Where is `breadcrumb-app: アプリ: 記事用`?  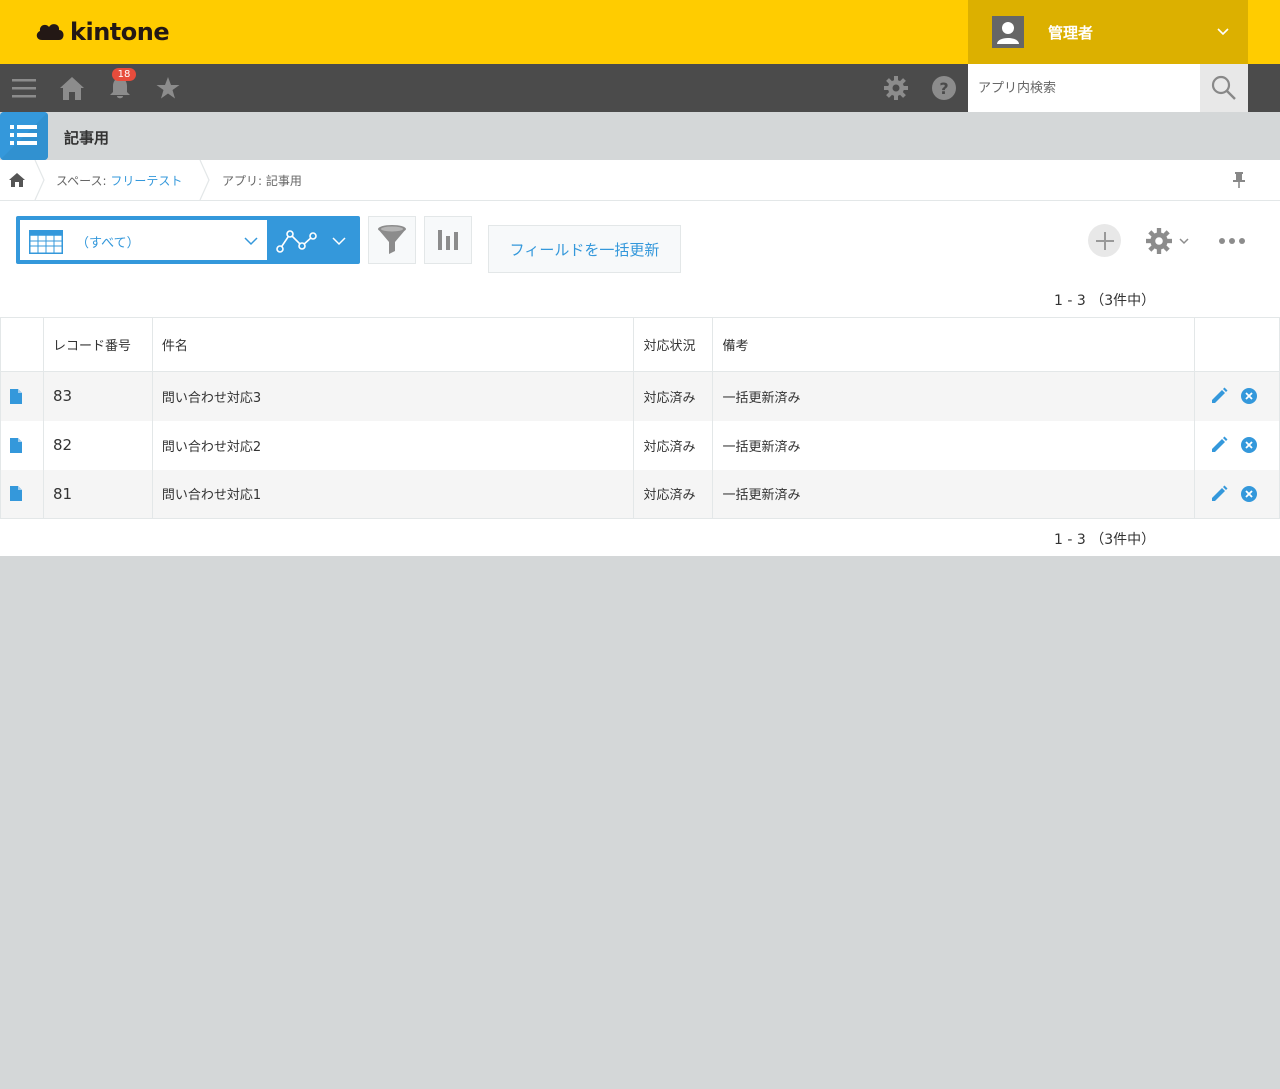 breadcrumb-app: アプリ: 記事用 is located at coordinates (262, 181).